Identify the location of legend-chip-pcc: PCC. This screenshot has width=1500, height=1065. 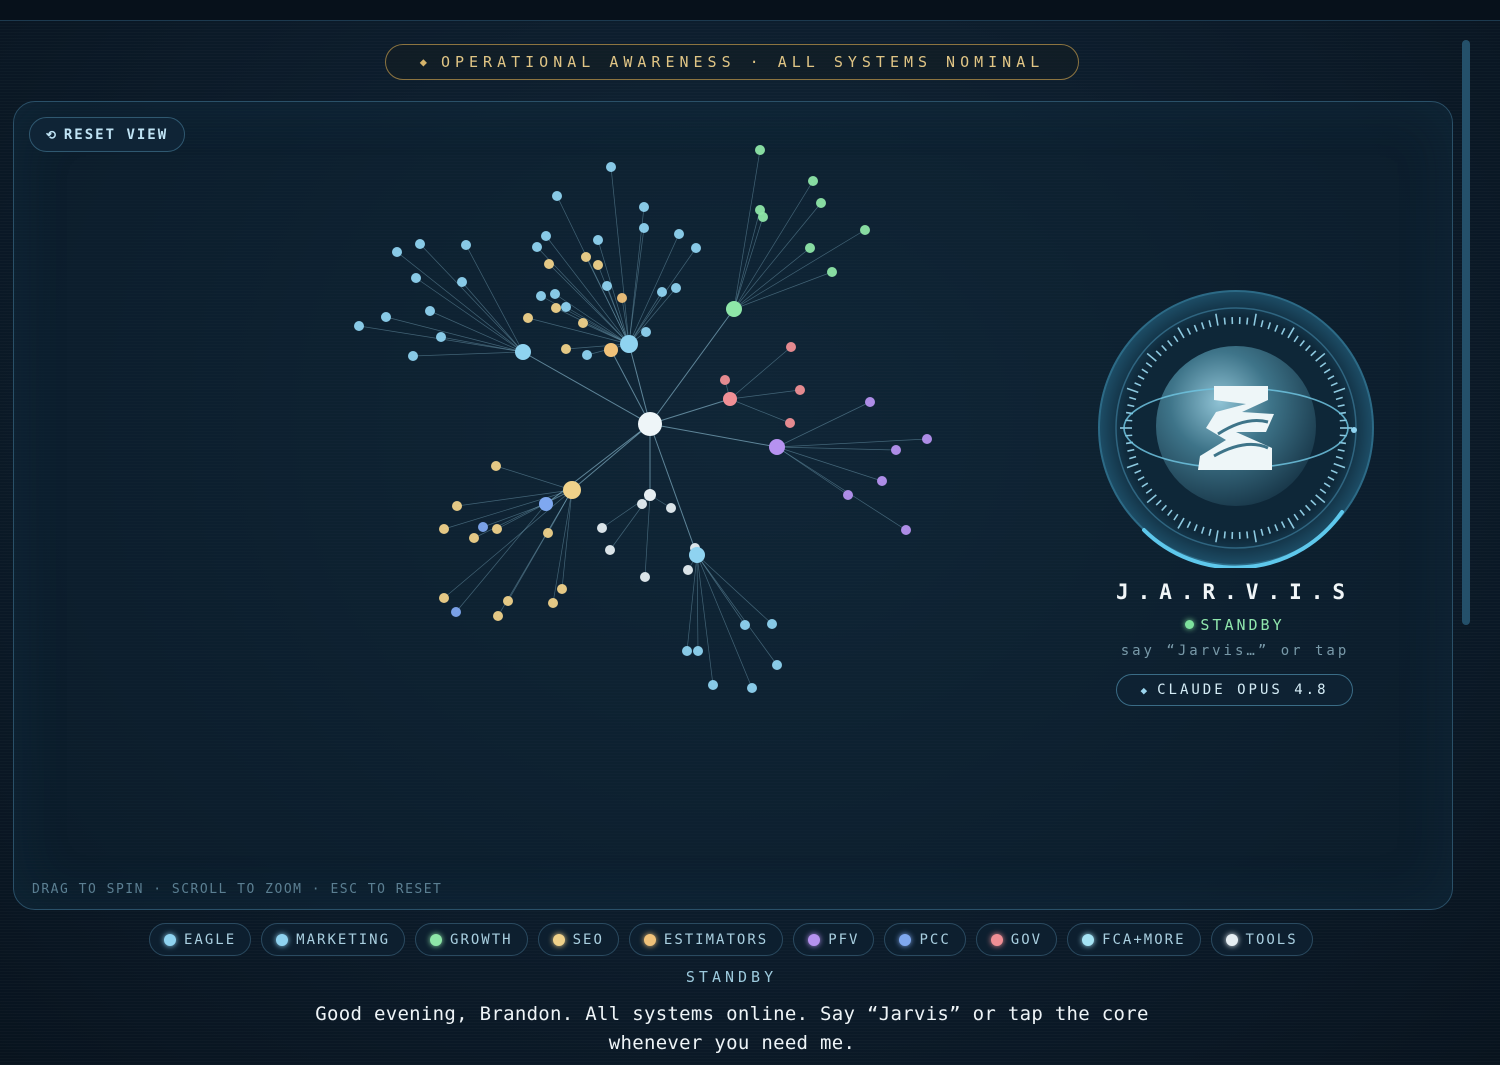
(925, 939).